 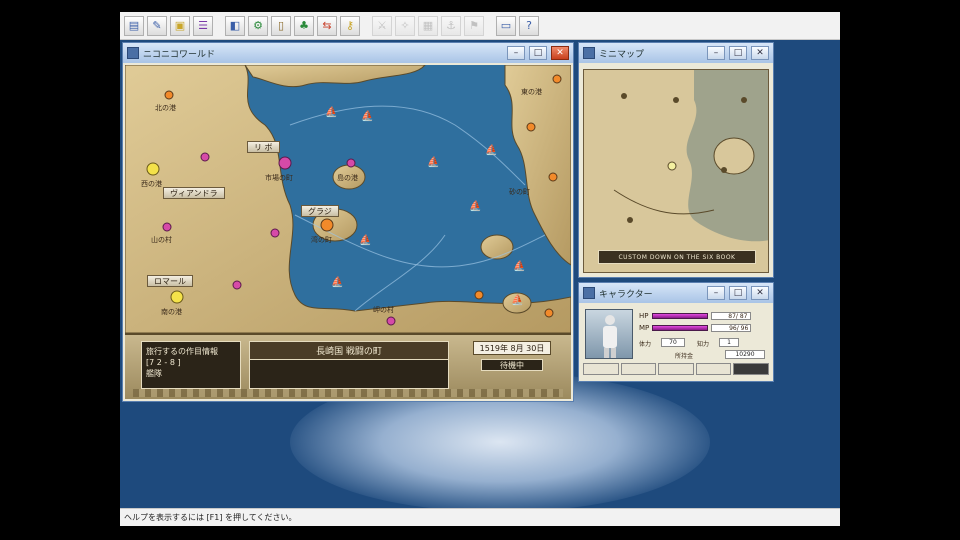 I want to click on tree-icon: ♣, so click(x=304, y=25).